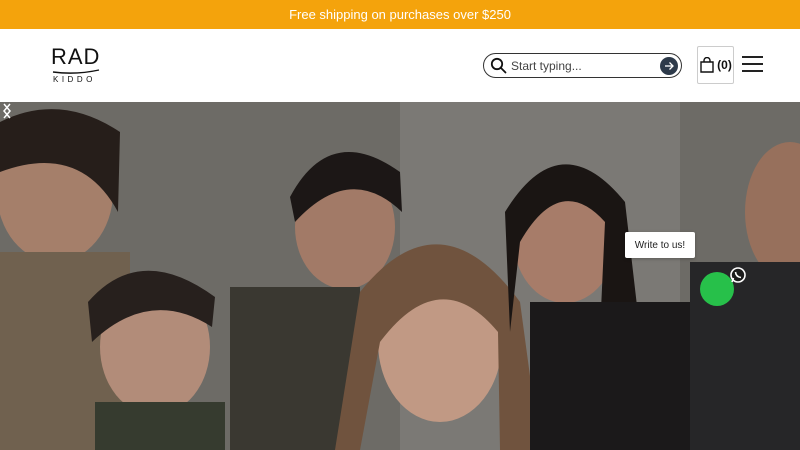  What do you see at coordinates (707, 65) in the screenshot?
I see `shopping-bag-icon` at bounding box center [707, 65].